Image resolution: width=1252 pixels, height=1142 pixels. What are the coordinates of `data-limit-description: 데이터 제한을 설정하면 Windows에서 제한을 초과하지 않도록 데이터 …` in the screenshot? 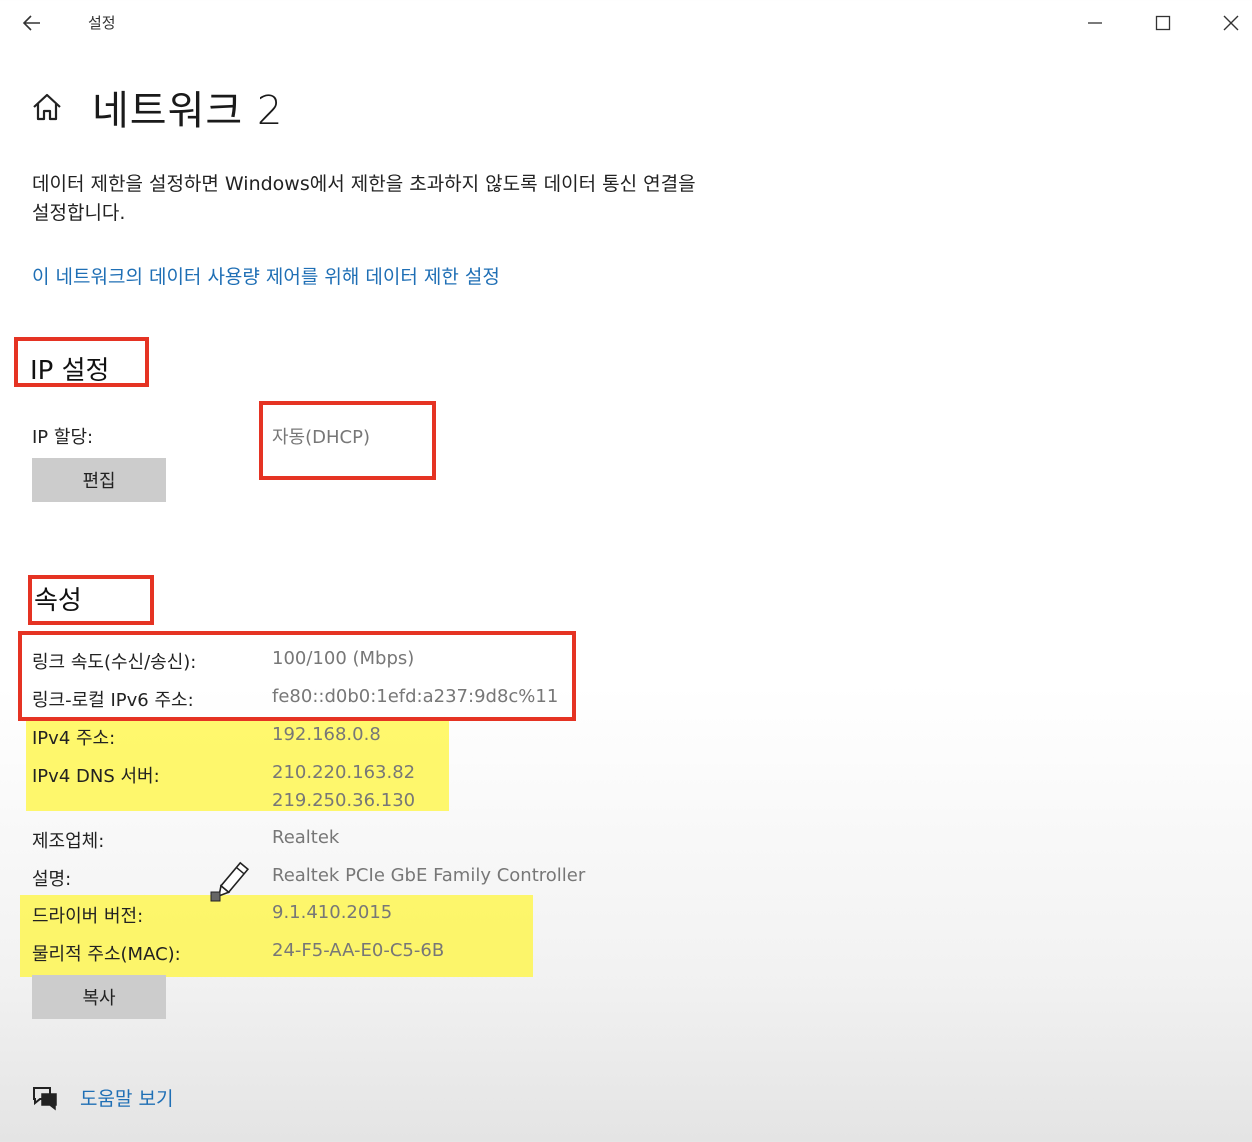 It's located at (364, 198).